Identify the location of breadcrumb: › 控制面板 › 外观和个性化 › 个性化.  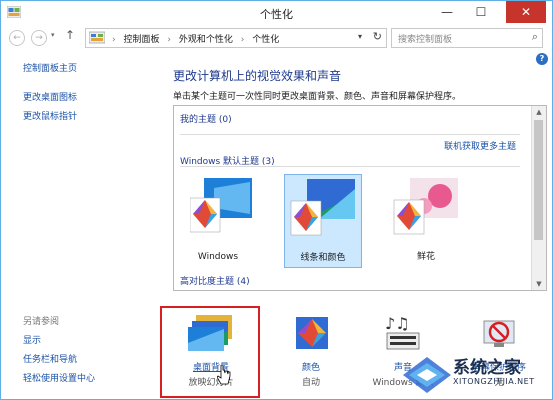
(198, 38).